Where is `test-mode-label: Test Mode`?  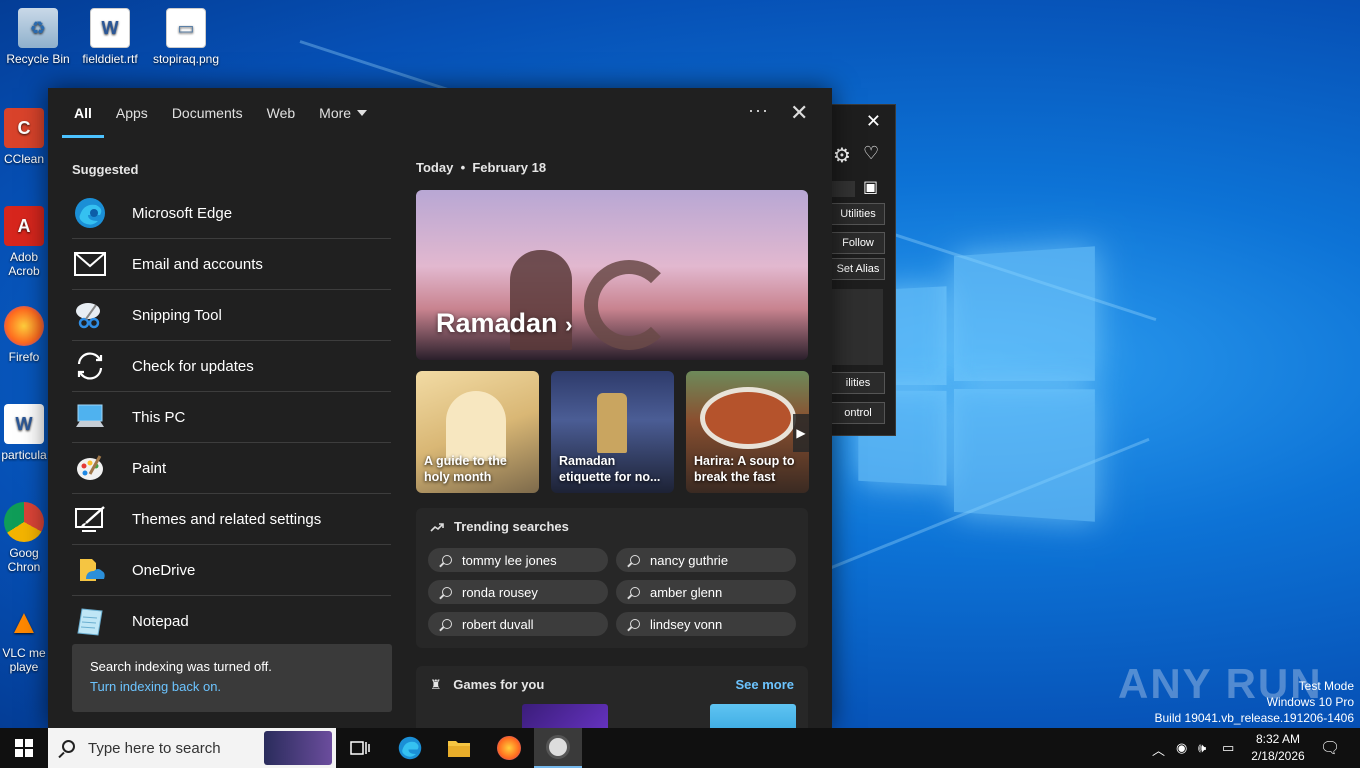 test-mode-label: Test Mode is located at coordinates (1326, 686).